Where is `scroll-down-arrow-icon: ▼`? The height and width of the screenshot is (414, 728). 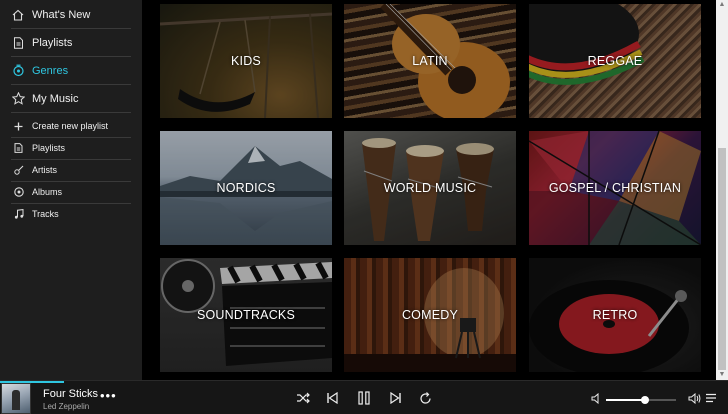 scroll-down-arrow-icon: ▼ is located at coordinates (722, 375).